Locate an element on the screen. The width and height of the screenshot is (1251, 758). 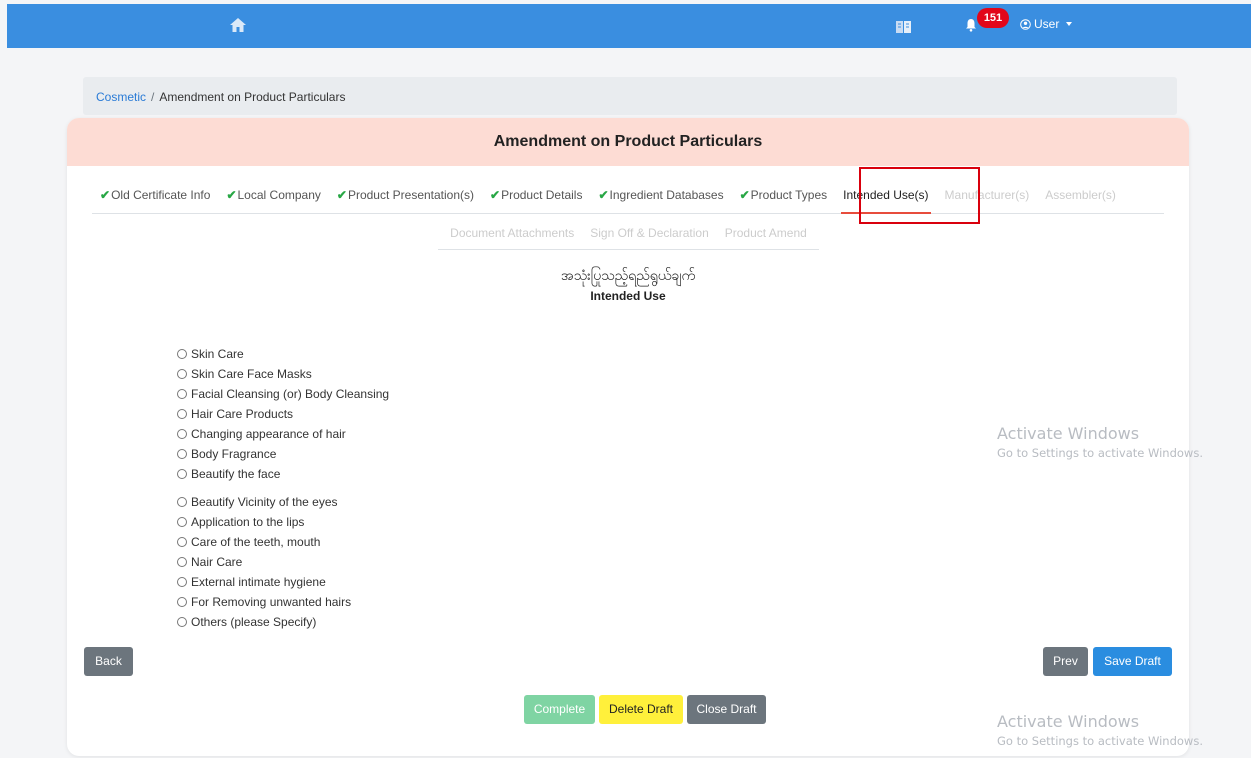
user-label: User is located at coordinates (1047, 24).